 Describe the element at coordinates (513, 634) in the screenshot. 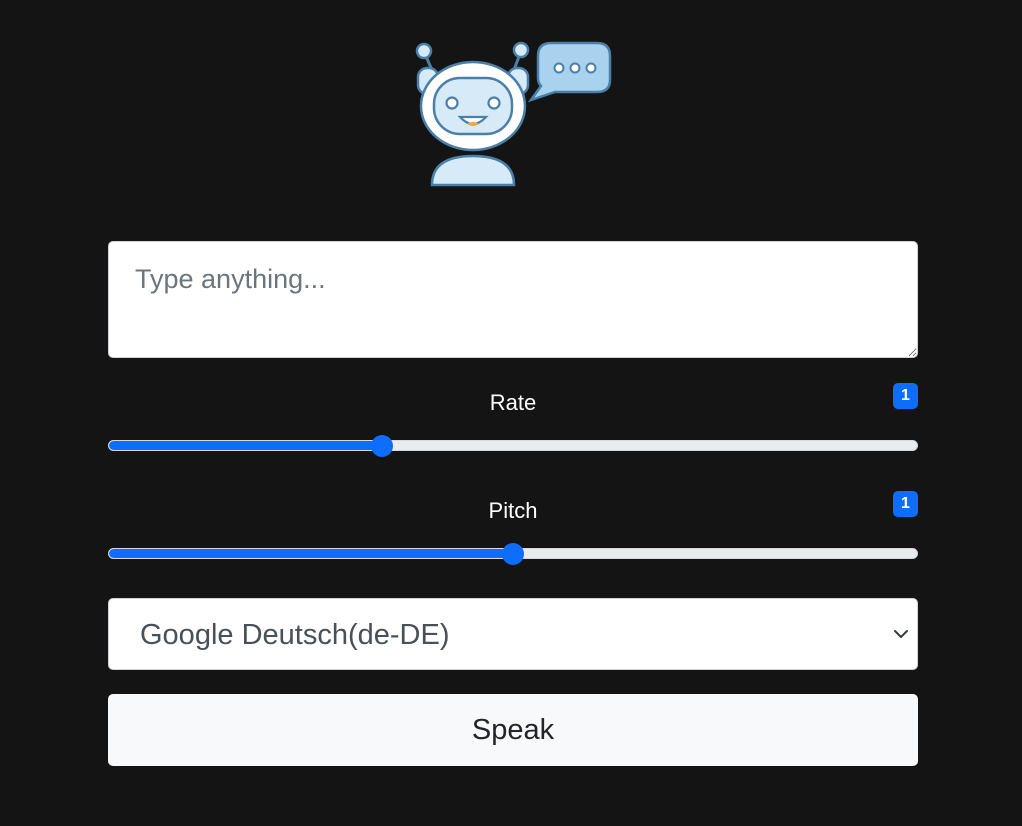

I see `voice-select: Google Deutsch(de-DE)` at that location.